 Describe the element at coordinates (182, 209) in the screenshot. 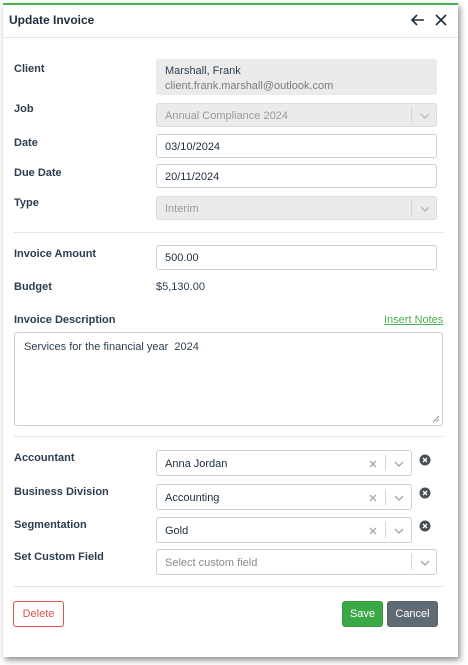

I see `type-value: Interim` at that location.